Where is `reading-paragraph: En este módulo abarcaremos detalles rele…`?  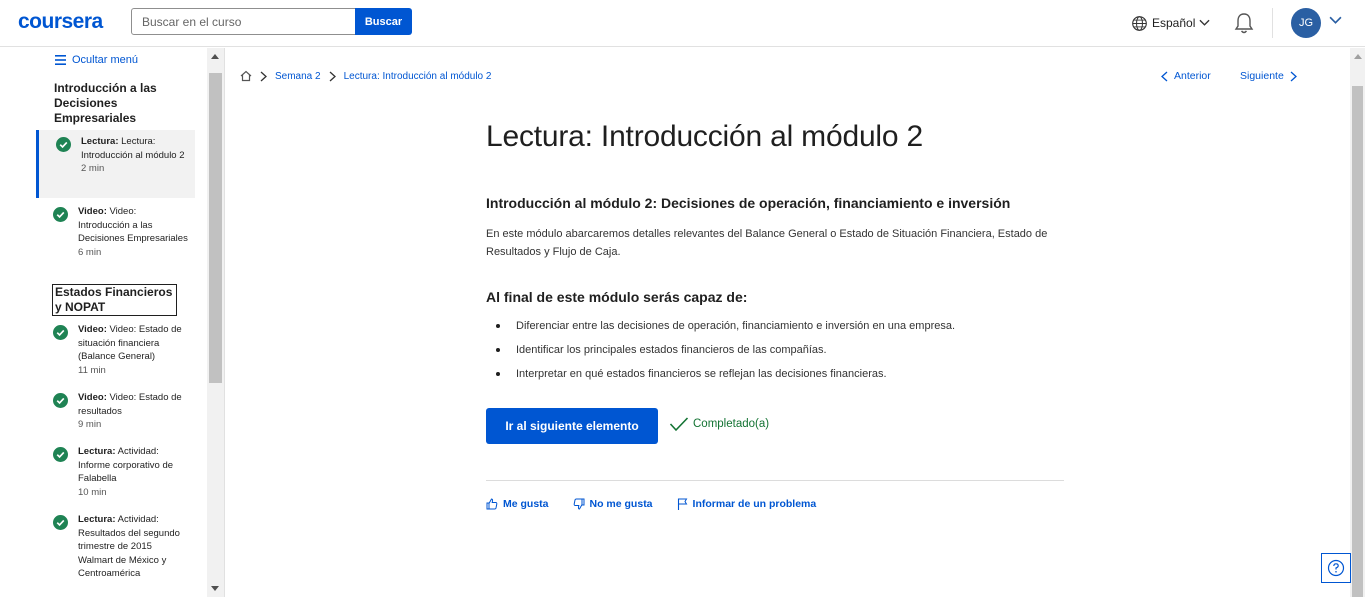
reading-paragraph: En este módulo abarcaremos detalles rele… is located at coordinates (767, 243).